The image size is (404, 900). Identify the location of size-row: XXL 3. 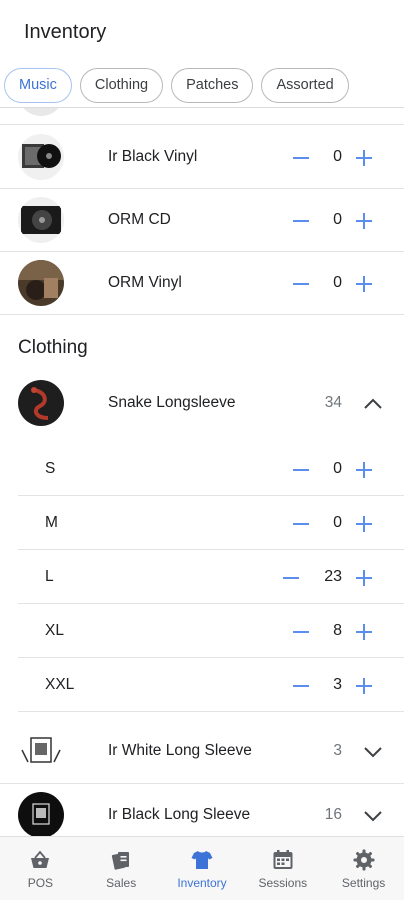
(211, 685).